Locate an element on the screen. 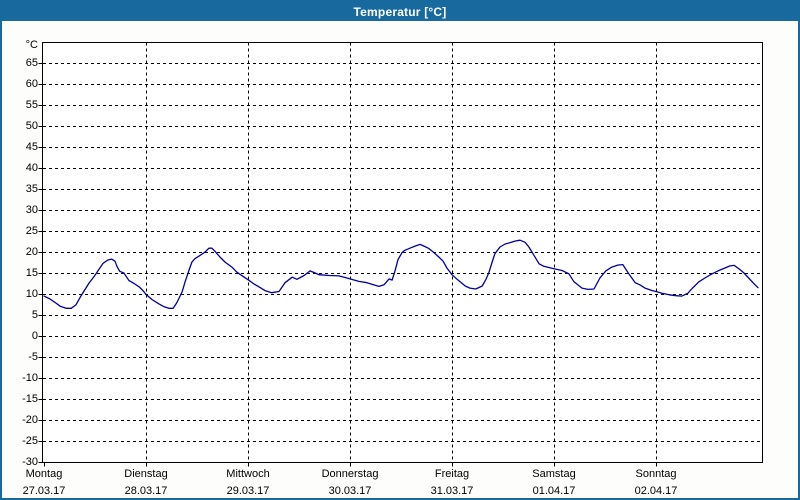 Image resolution: width=800 pixels, height=500 pixels. y-axis-unit-label: °C is located at coordinates (31, 45).